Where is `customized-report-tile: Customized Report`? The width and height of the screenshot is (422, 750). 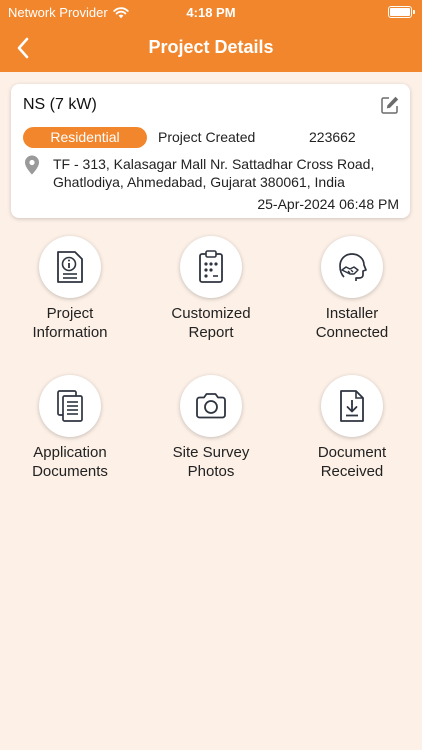 customized-report-tile: Customized Report is located at coordinates (211, 296).